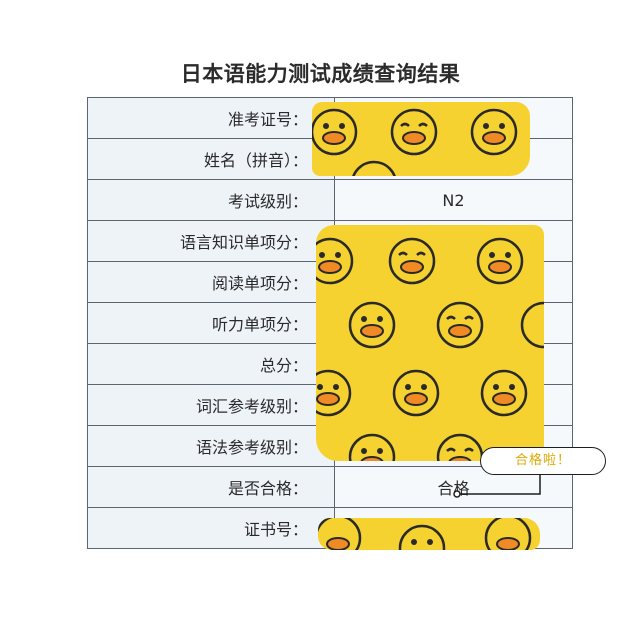 The image size is (641, 641). I want to click on row-label-certificate: 证书号：, so click(211, 528).